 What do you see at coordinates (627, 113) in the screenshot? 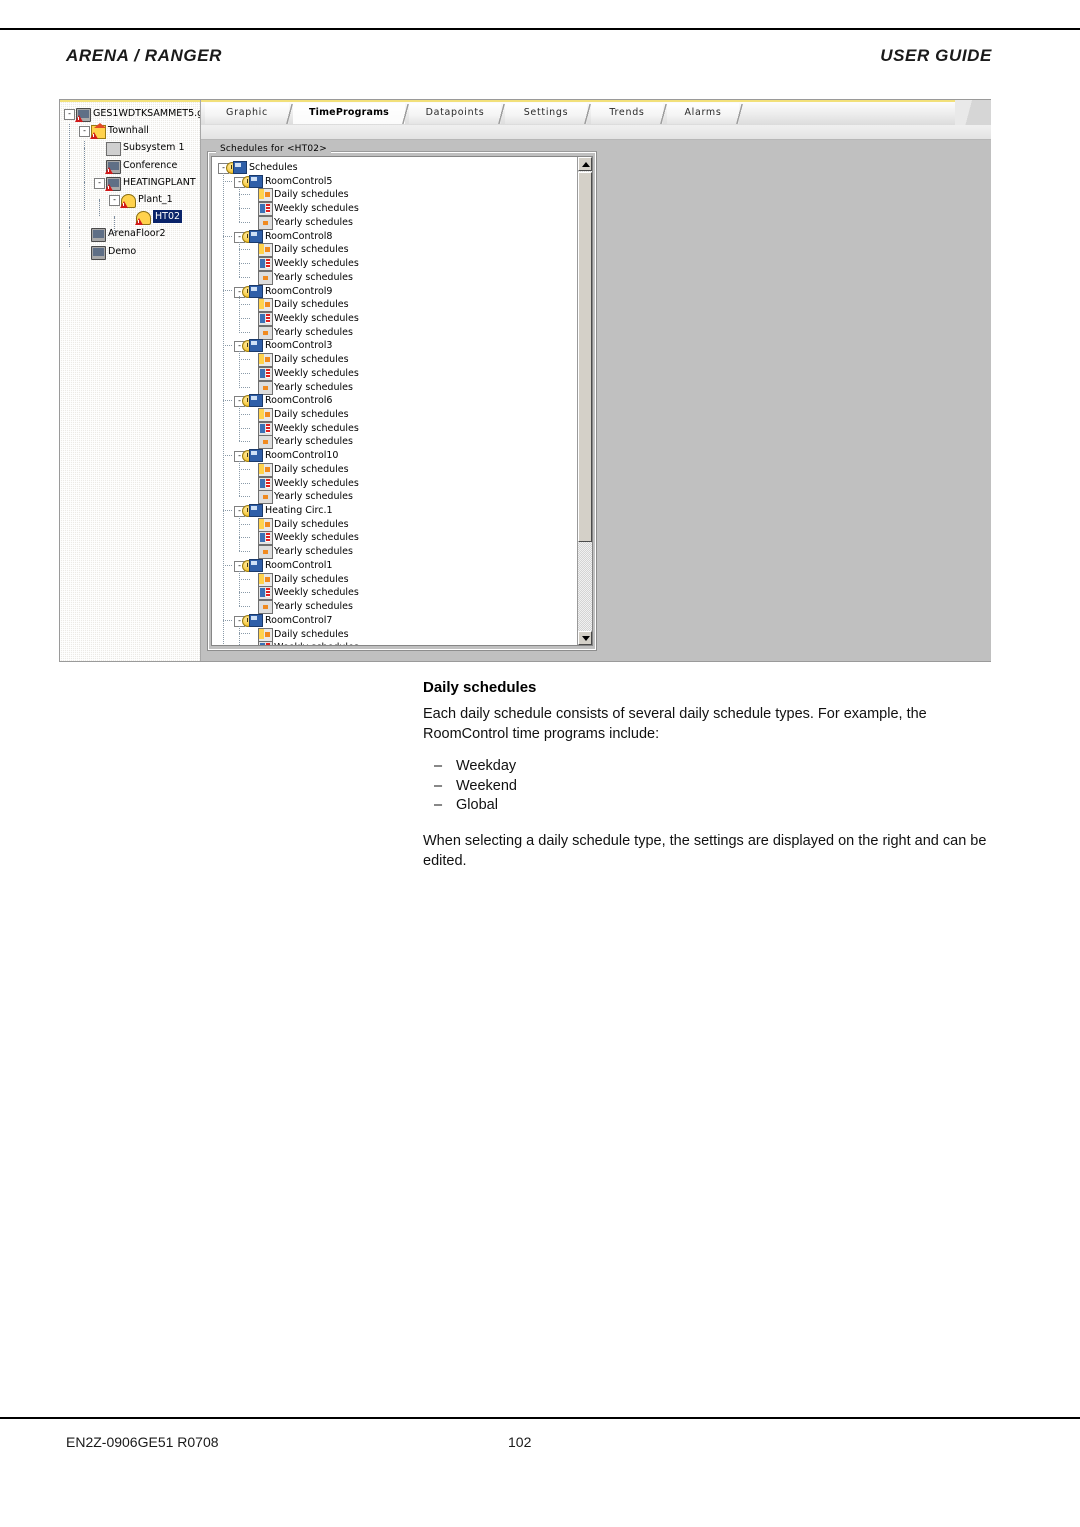
I see `tab-trends: Trends` at bounding box center [627, 113].